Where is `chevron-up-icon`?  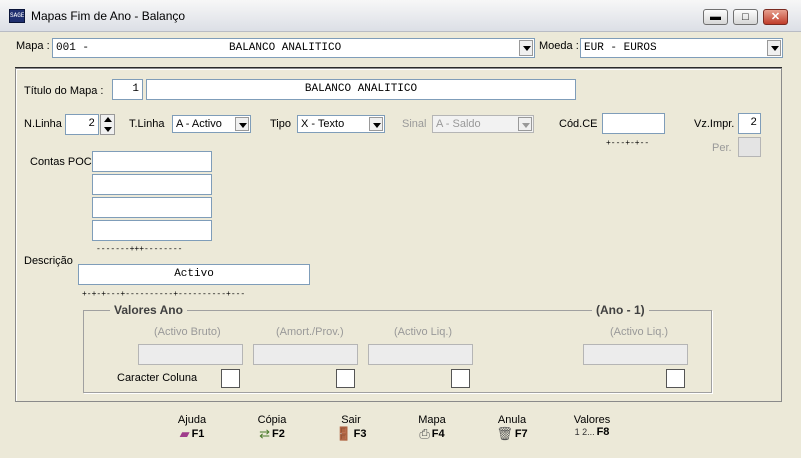
chevron-up-icon is located at coordinates (108, 119).